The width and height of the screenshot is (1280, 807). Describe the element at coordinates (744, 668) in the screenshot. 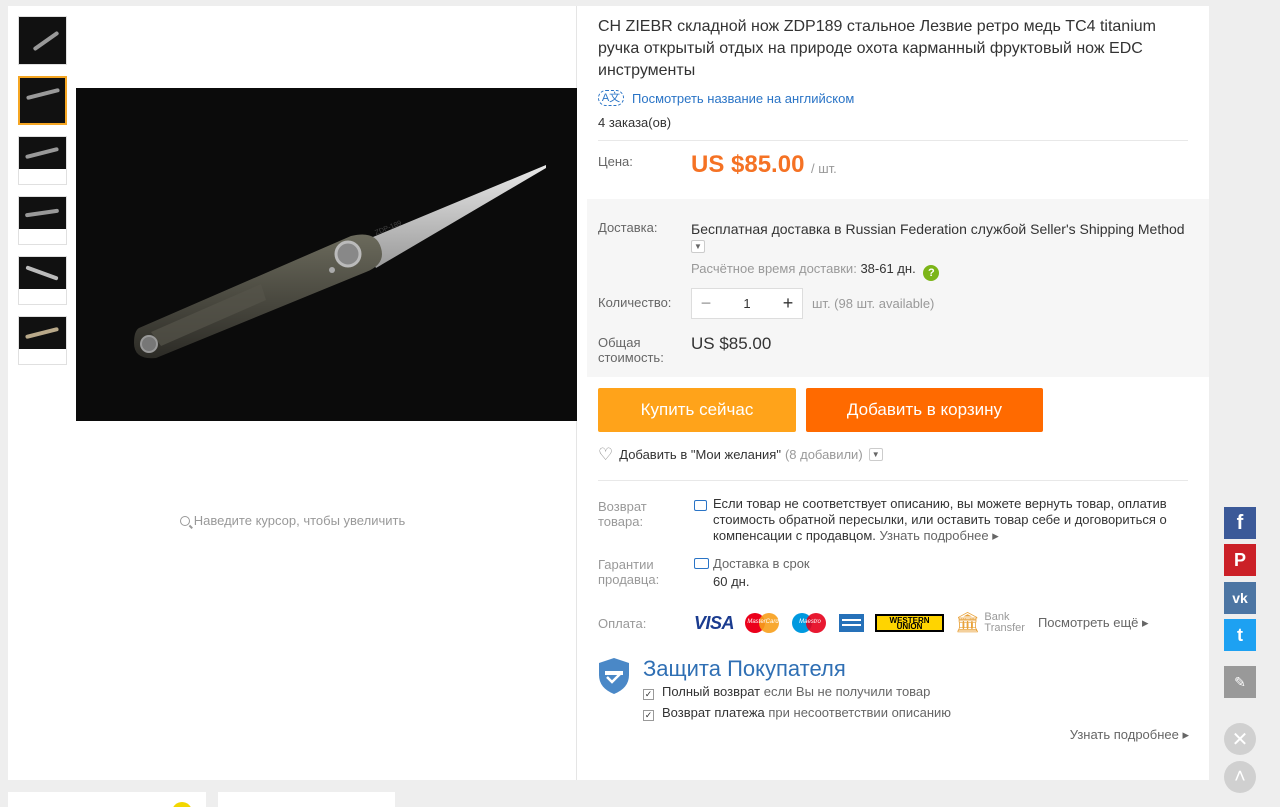

I see `buyer-protection-title: Защита Покупателя` at that location.